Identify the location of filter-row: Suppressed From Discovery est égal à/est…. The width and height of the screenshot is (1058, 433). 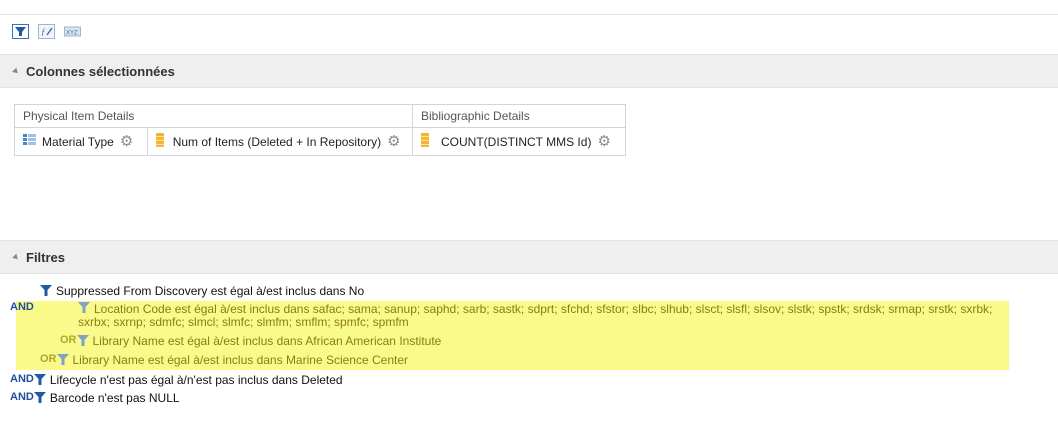
(202, 291).